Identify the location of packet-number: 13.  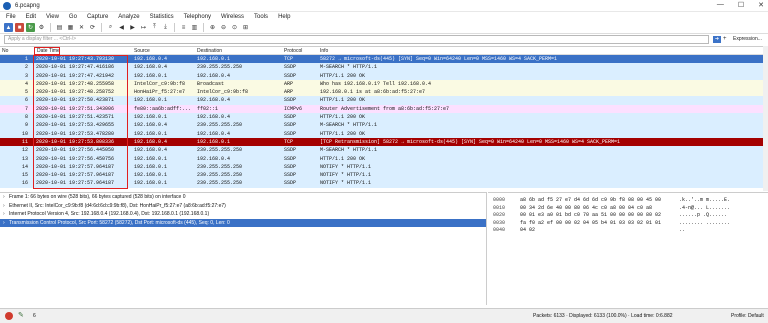
(24, 158).